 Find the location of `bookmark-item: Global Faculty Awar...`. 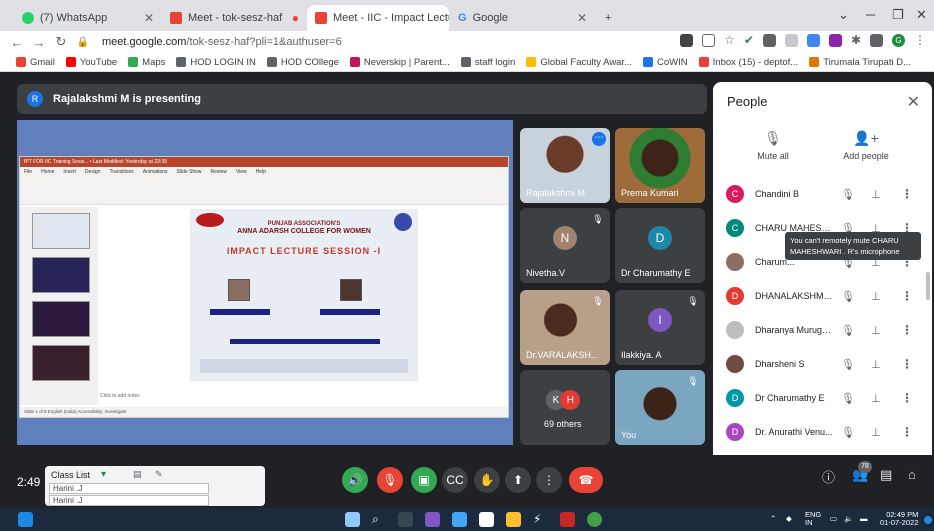

bookmark-item: Global Faculty Awar... is located at coordinates (579, 62).